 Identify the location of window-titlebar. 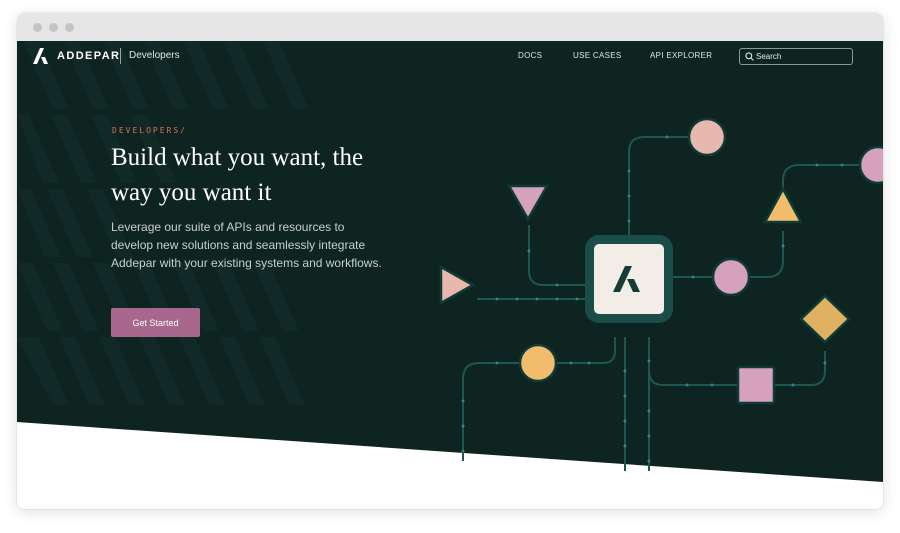
(450, 27).